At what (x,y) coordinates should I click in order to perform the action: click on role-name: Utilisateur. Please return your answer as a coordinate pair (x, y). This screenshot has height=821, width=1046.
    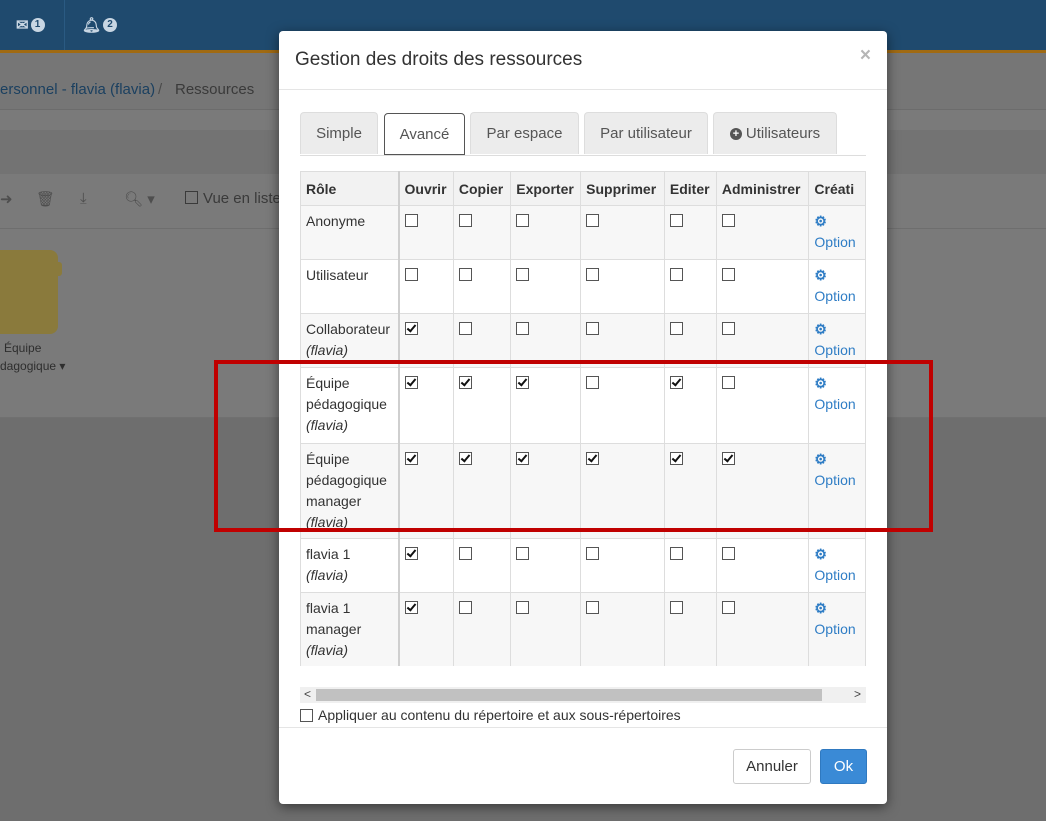
    Looking at the image, I should click on (337, 275).